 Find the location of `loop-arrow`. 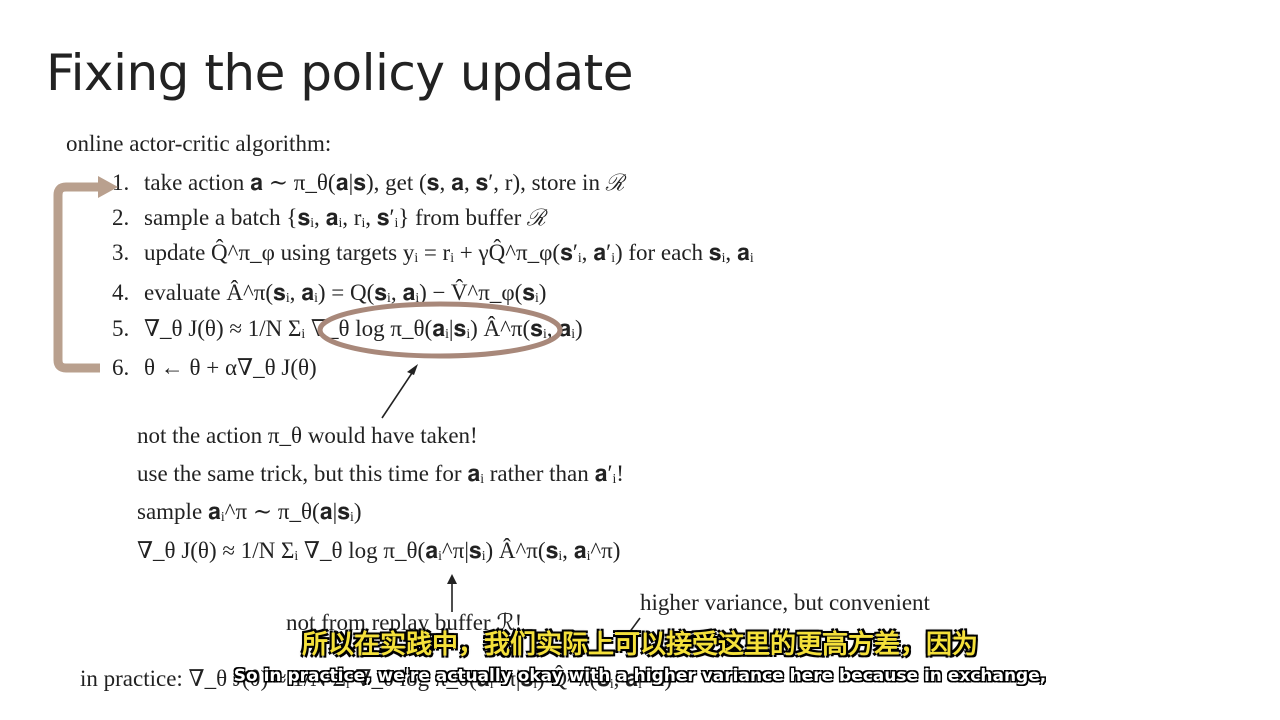

loop-arrow is located at coordinates (76, 277).